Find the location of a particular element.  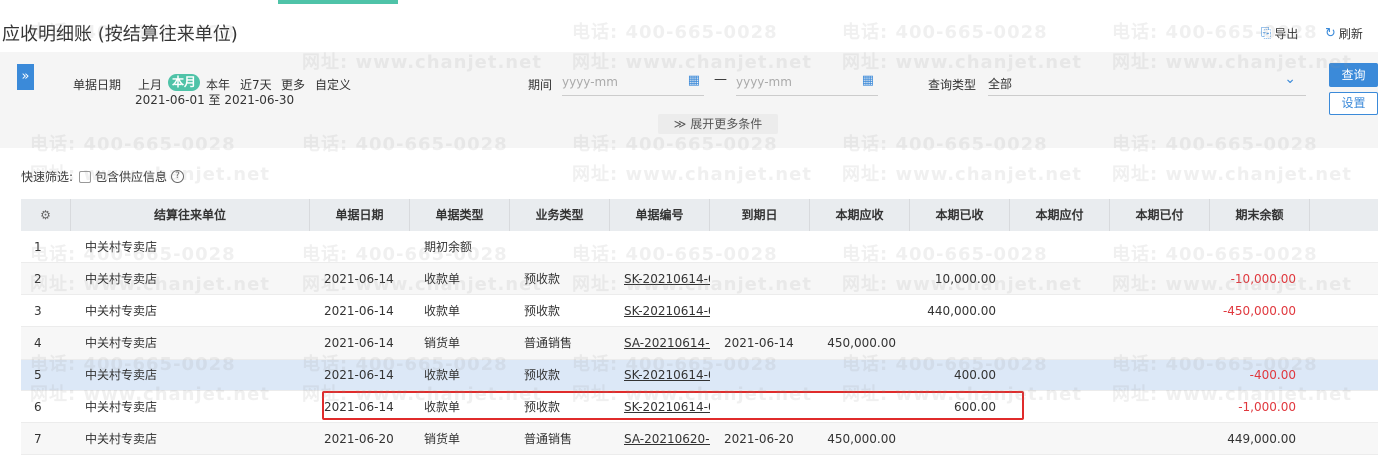

cell-biz-type is located at coordinates (560, 247).